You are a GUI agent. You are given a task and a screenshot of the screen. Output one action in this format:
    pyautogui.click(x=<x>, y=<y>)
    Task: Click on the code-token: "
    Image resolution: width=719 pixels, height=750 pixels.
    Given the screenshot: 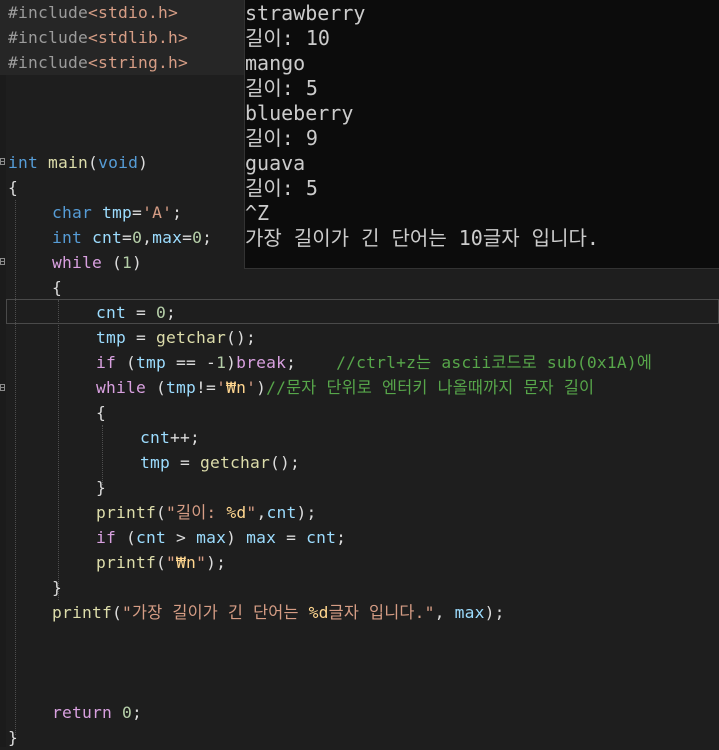 What is the action you would take?
    pyautogui.click(x=171, y=562)
    